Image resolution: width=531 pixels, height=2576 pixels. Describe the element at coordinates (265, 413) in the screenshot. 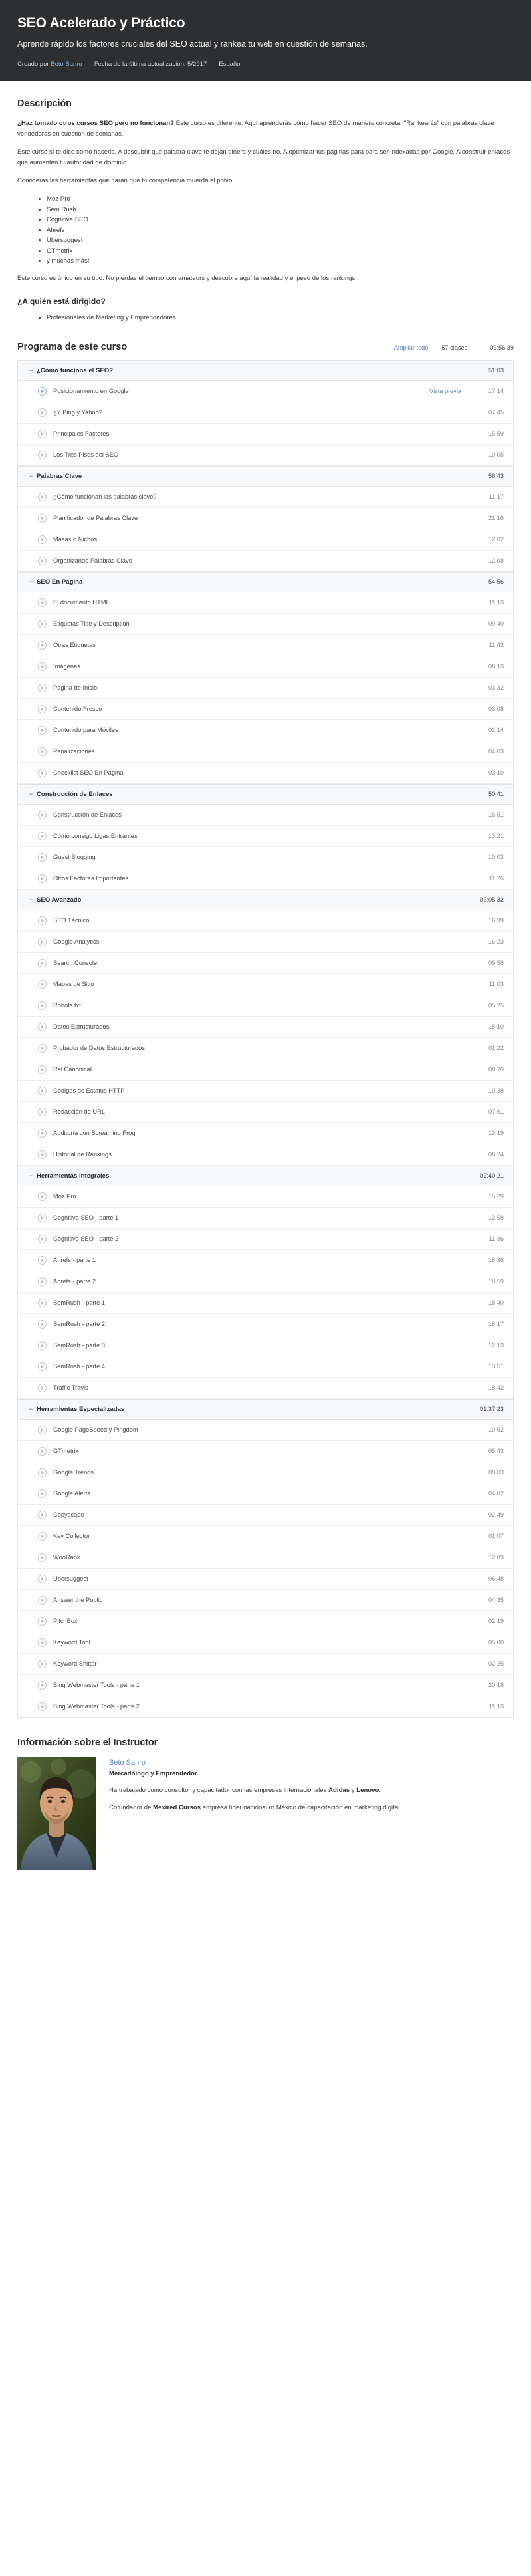

I see `lecture-row: ¿Y Bing y Yahoo? 07:45` at that location.